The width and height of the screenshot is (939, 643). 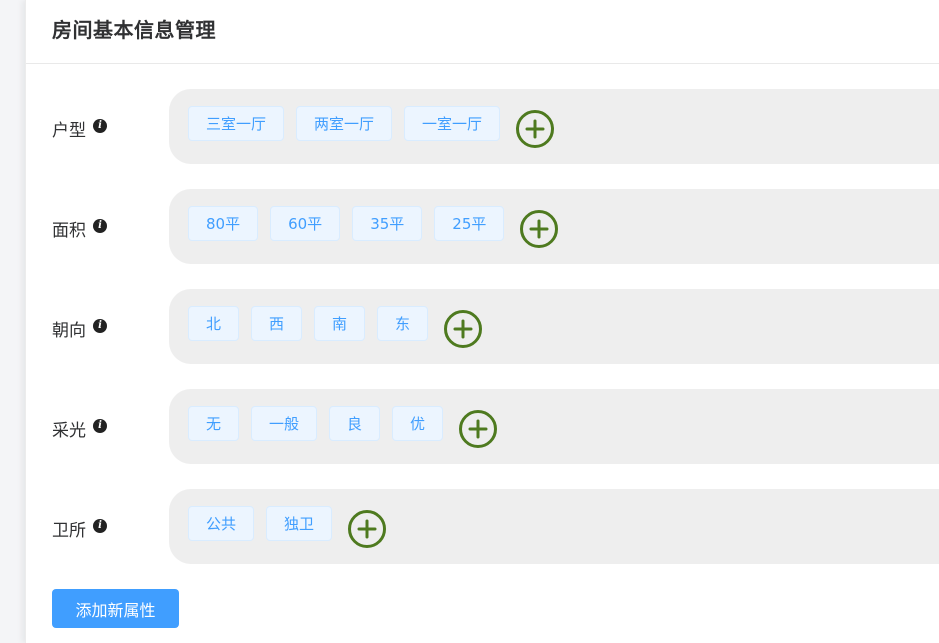 What do you see at coordinates (214, 423) in the screenshot?
I see `attribute-tag: 无` at bounding box center [214, 423].